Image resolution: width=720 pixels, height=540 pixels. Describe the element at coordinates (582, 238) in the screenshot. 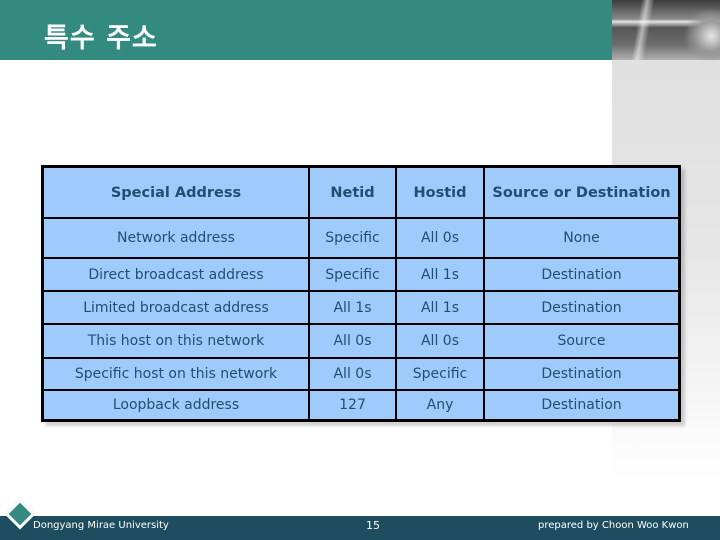

I see `cell-source-or-destination: None` at that location.